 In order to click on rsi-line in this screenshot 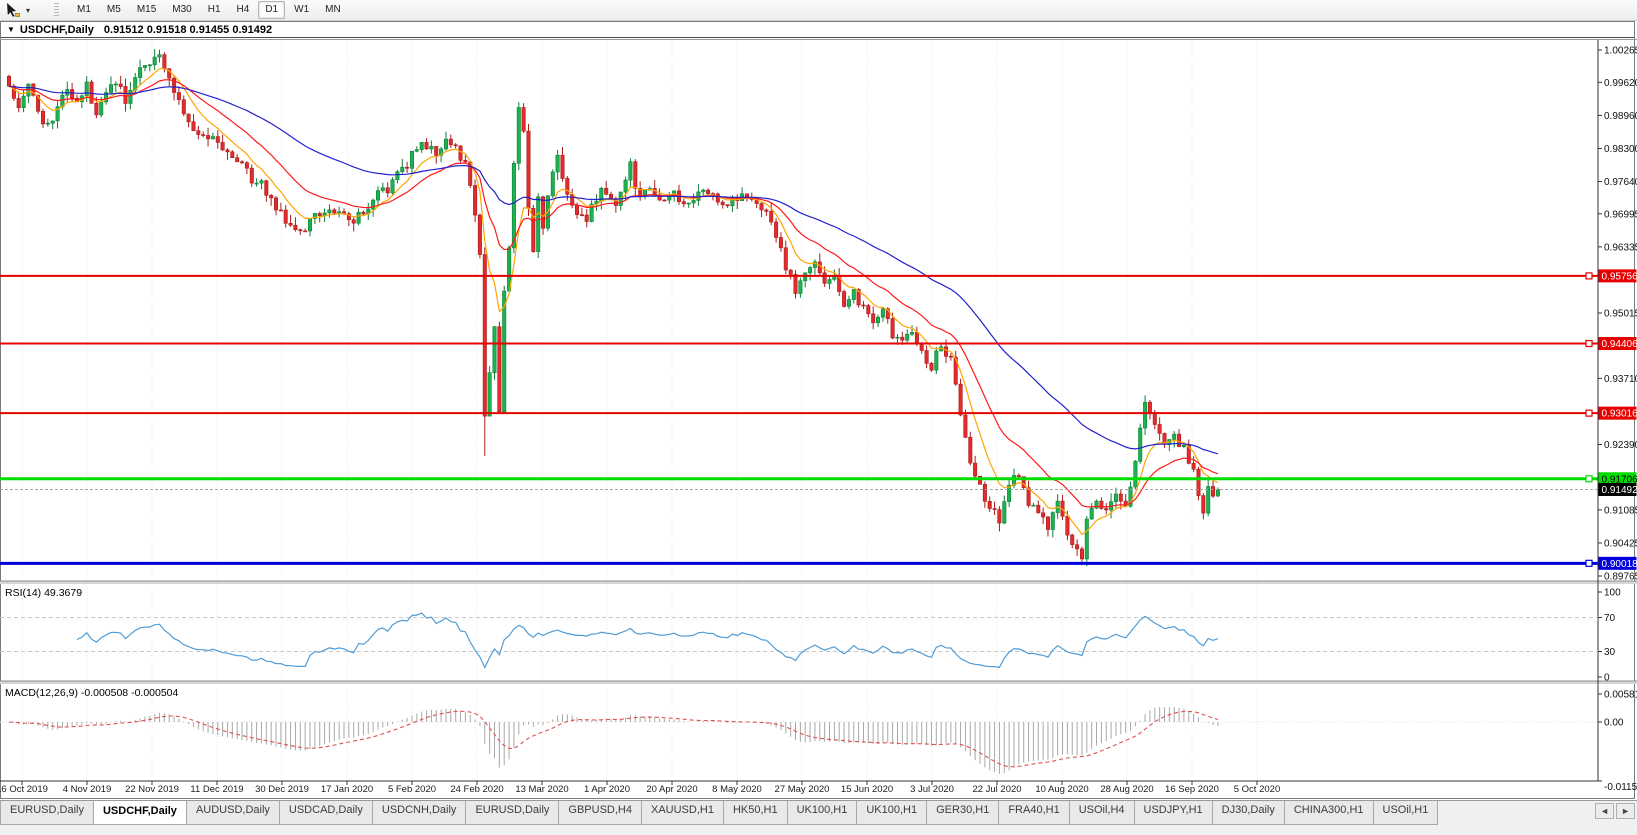, I will do `click(647, 640)`.